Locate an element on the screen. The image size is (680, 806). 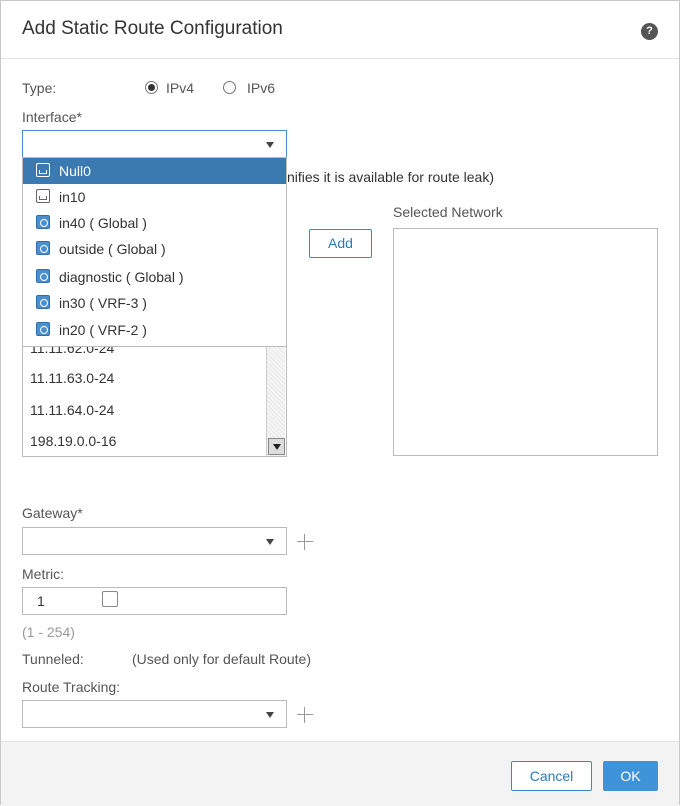
route-leak-hint: nifies it is available for route leak) is located at coordinates (390, 177).